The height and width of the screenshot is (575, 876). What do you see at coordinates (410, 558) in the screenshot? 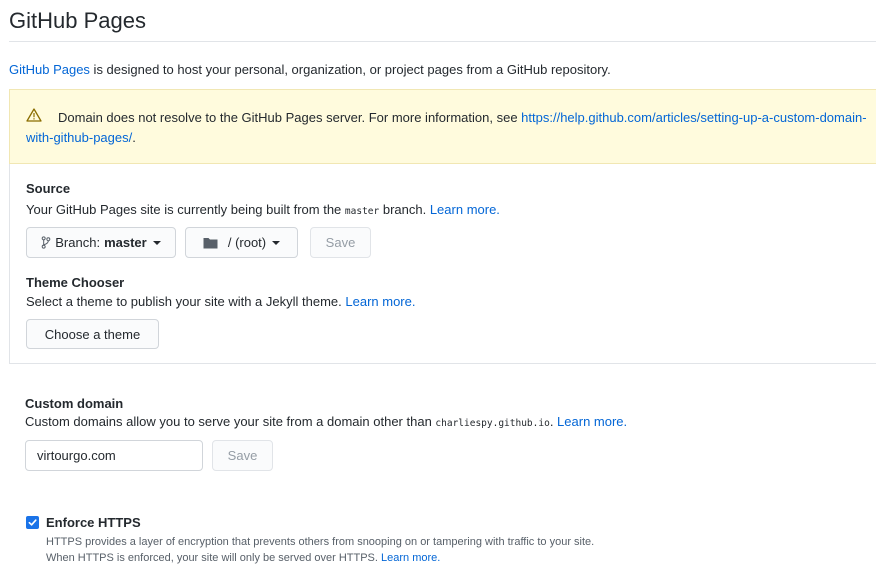
I see `https-learn-more-link: Learn more.` at bounding box center [410, 558].